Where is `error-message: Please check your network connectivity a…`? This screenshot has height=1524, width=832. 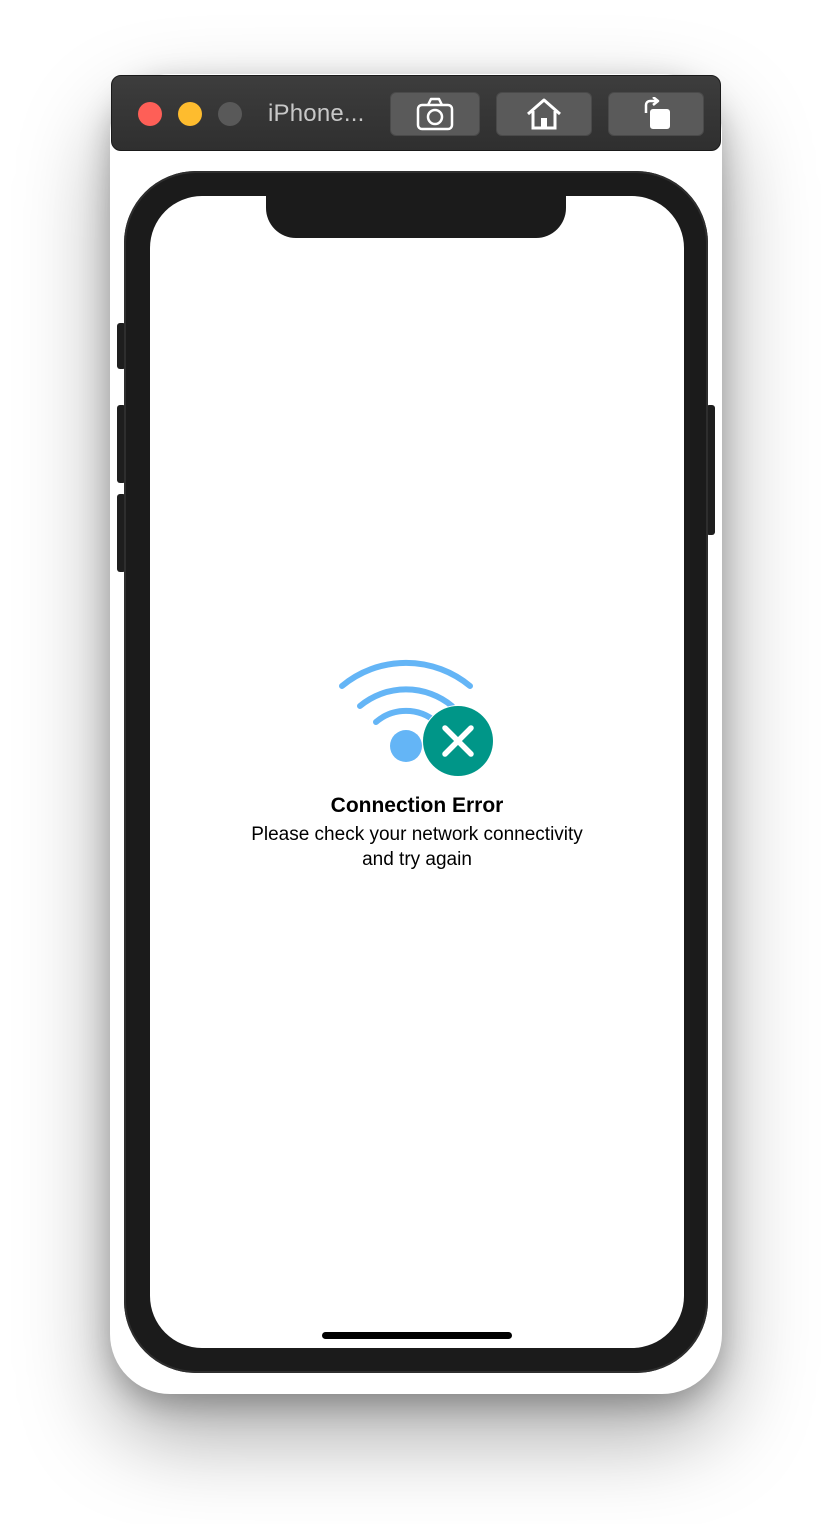 error-message: Please check your network connectivity a… is located at coordinates (417, 847).